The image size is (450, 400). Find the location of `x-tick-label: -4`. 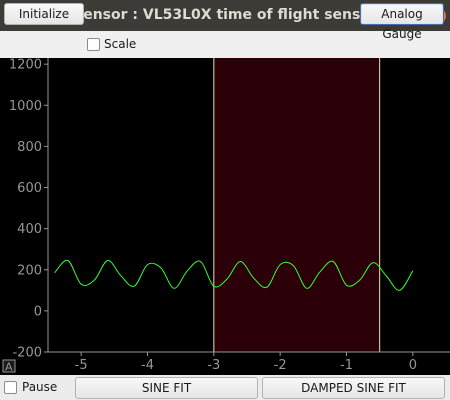

x-tick-label: -4 is located at coordinates (147, 365).